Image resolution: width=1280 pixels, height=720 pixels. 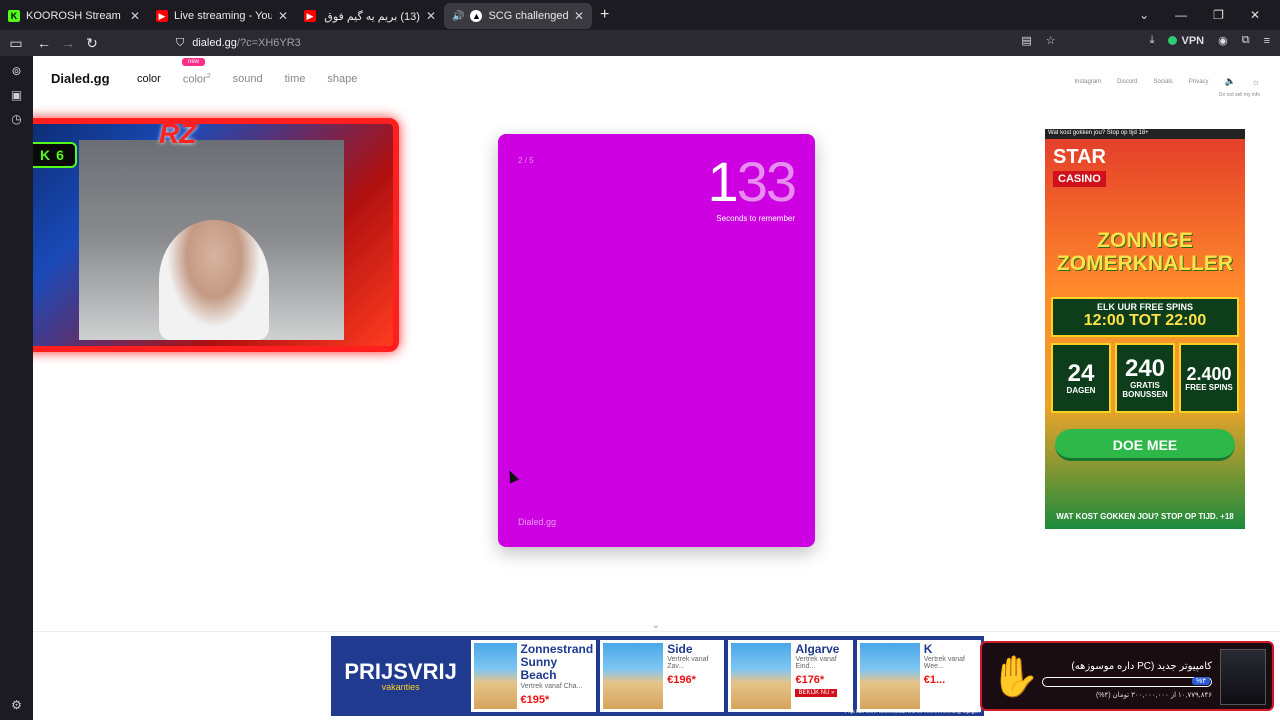 I want to click on toolbar-right: ▤ ☆ ⤓ VPN ◉ ⧉ ≡, so click(x=1145, y=40).